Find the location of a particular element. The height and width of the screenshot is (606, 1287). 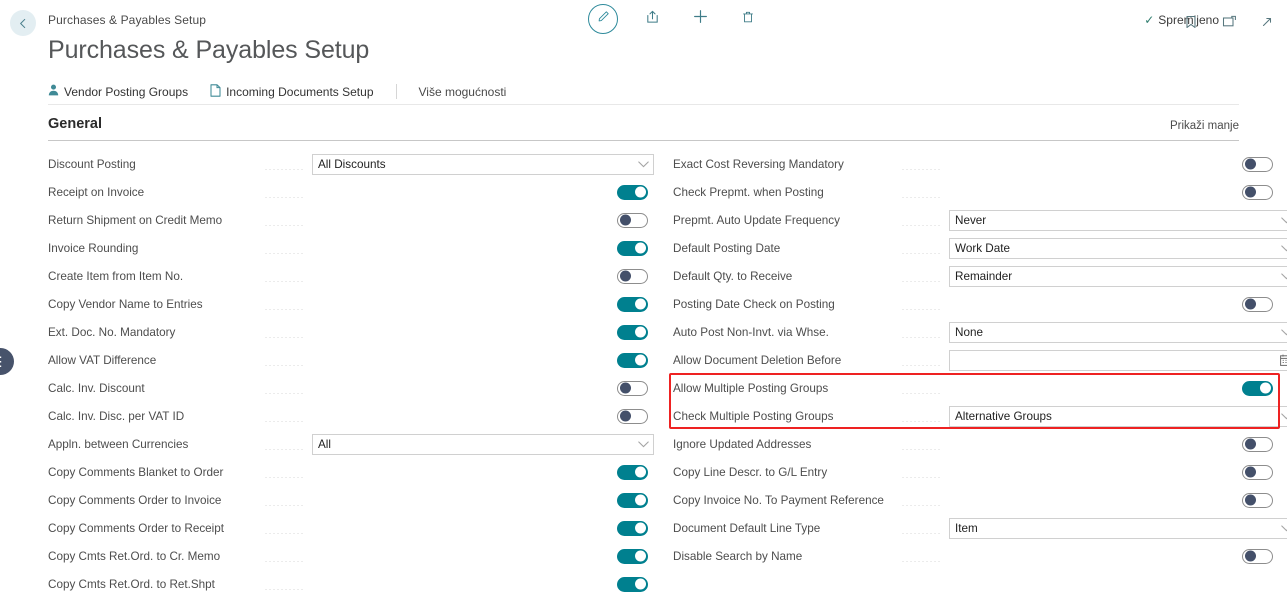

field-label: Copy Line Descr. to G/L Entry is located at coordinates (750, 472).